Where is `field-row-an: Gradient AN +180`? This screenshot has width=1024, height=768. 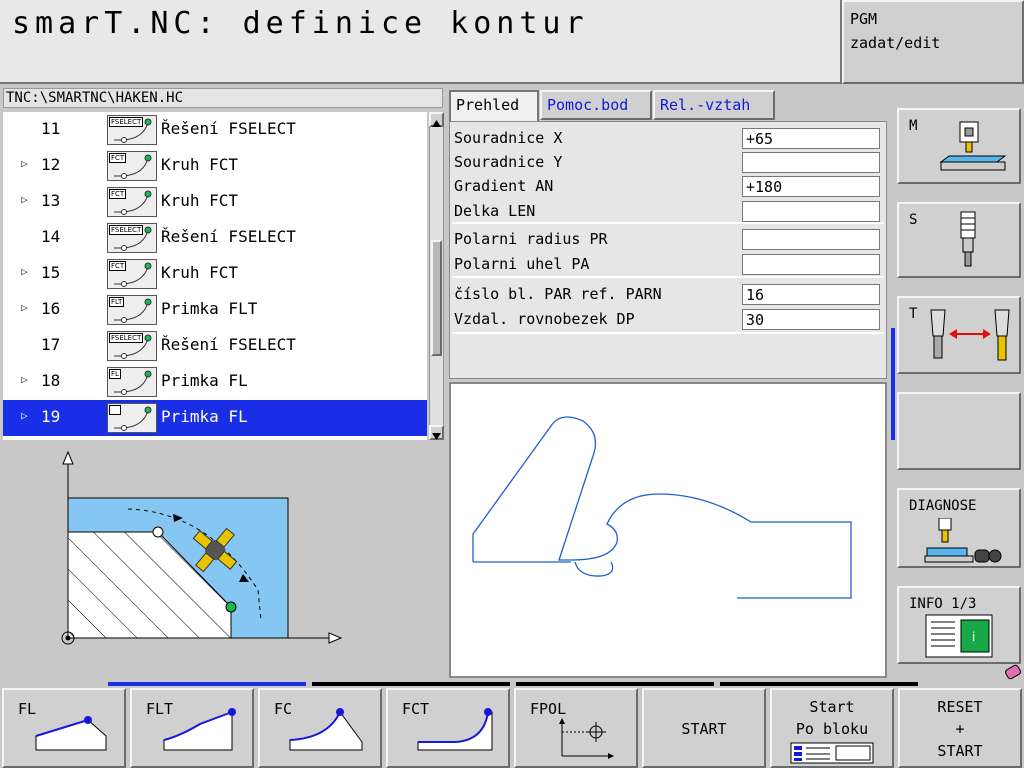
field-row-an: Gradient AN +180 is located at coordinates (669, 186).